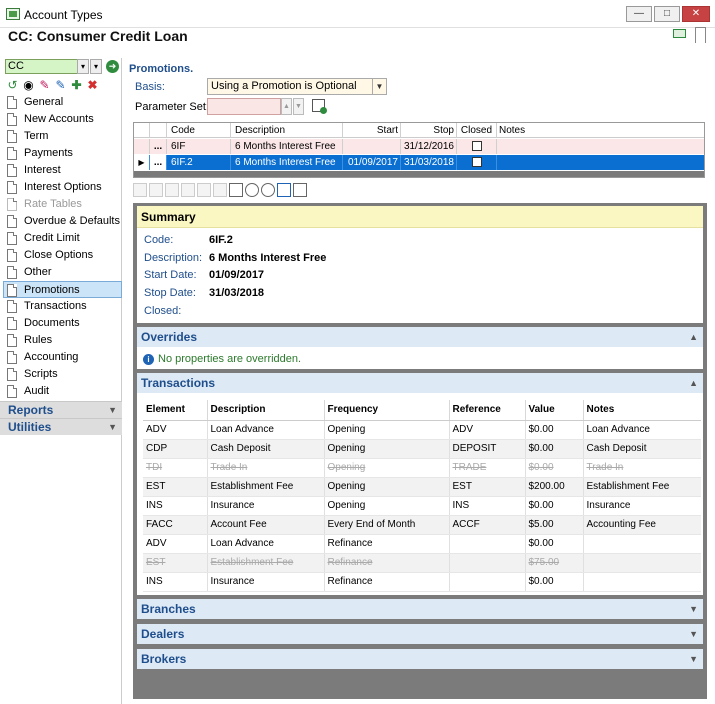 The image size is (715, 704). I want to click on sidebar-item-credit-limit: Credit Limit, so click(63, 238).